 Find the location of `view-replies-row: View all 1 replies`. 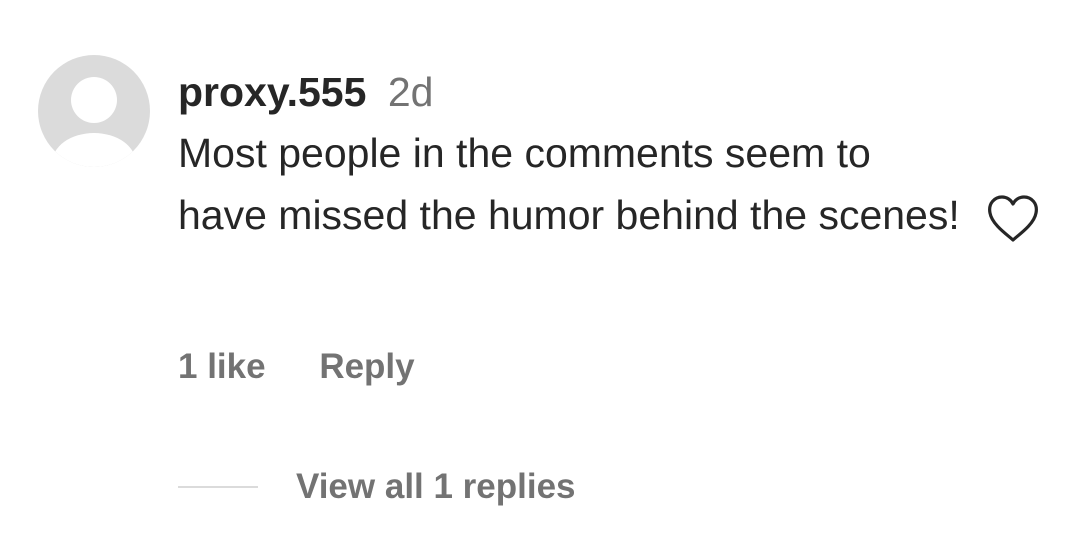

view-replies-row: View all 1 replies is located at coordinates (377, 487).